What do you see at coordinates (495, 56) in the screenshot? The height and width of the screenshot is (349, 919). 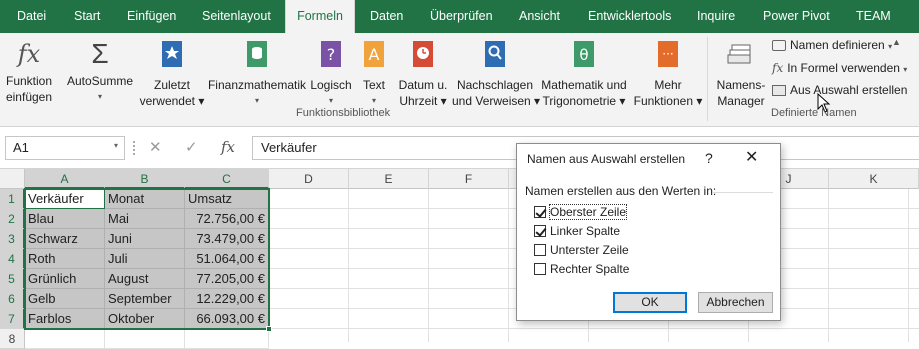 I see `search-book-icon` at bounding box center [495, 56].